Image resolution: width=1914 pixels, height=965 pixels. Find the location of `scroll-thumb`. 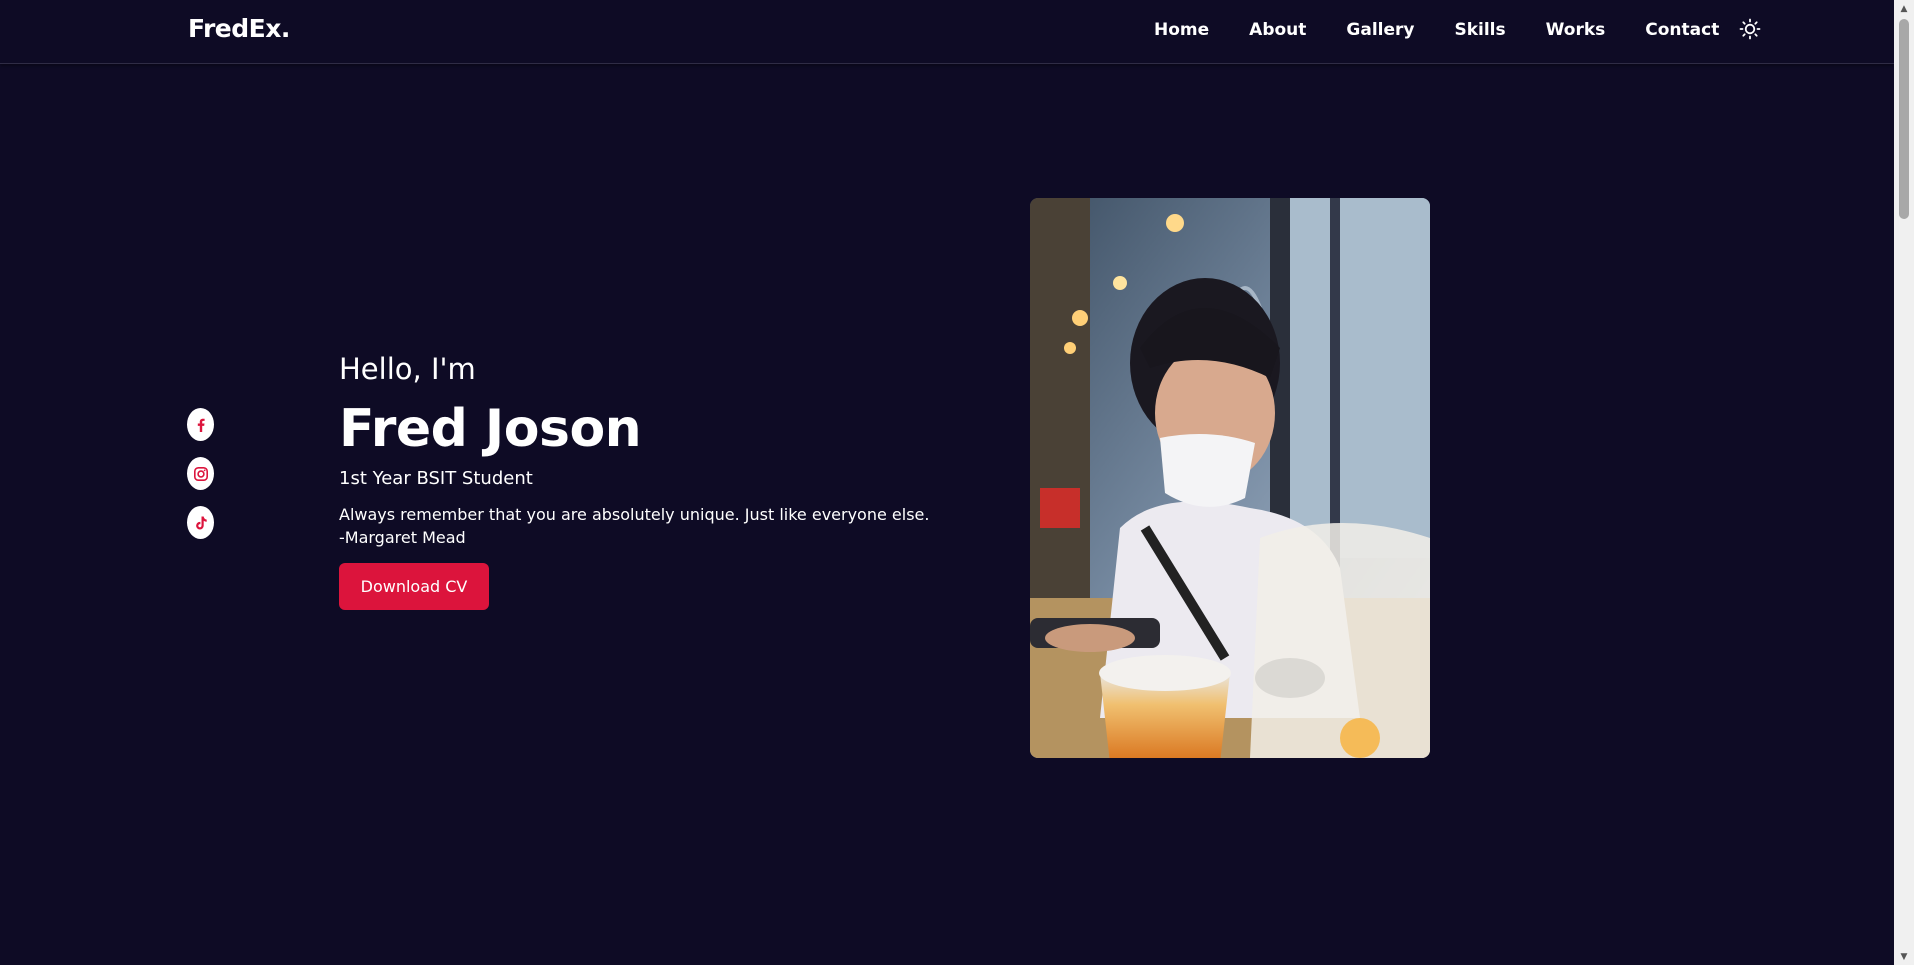

scroll-thumb is located at coordinates (1904, 119).